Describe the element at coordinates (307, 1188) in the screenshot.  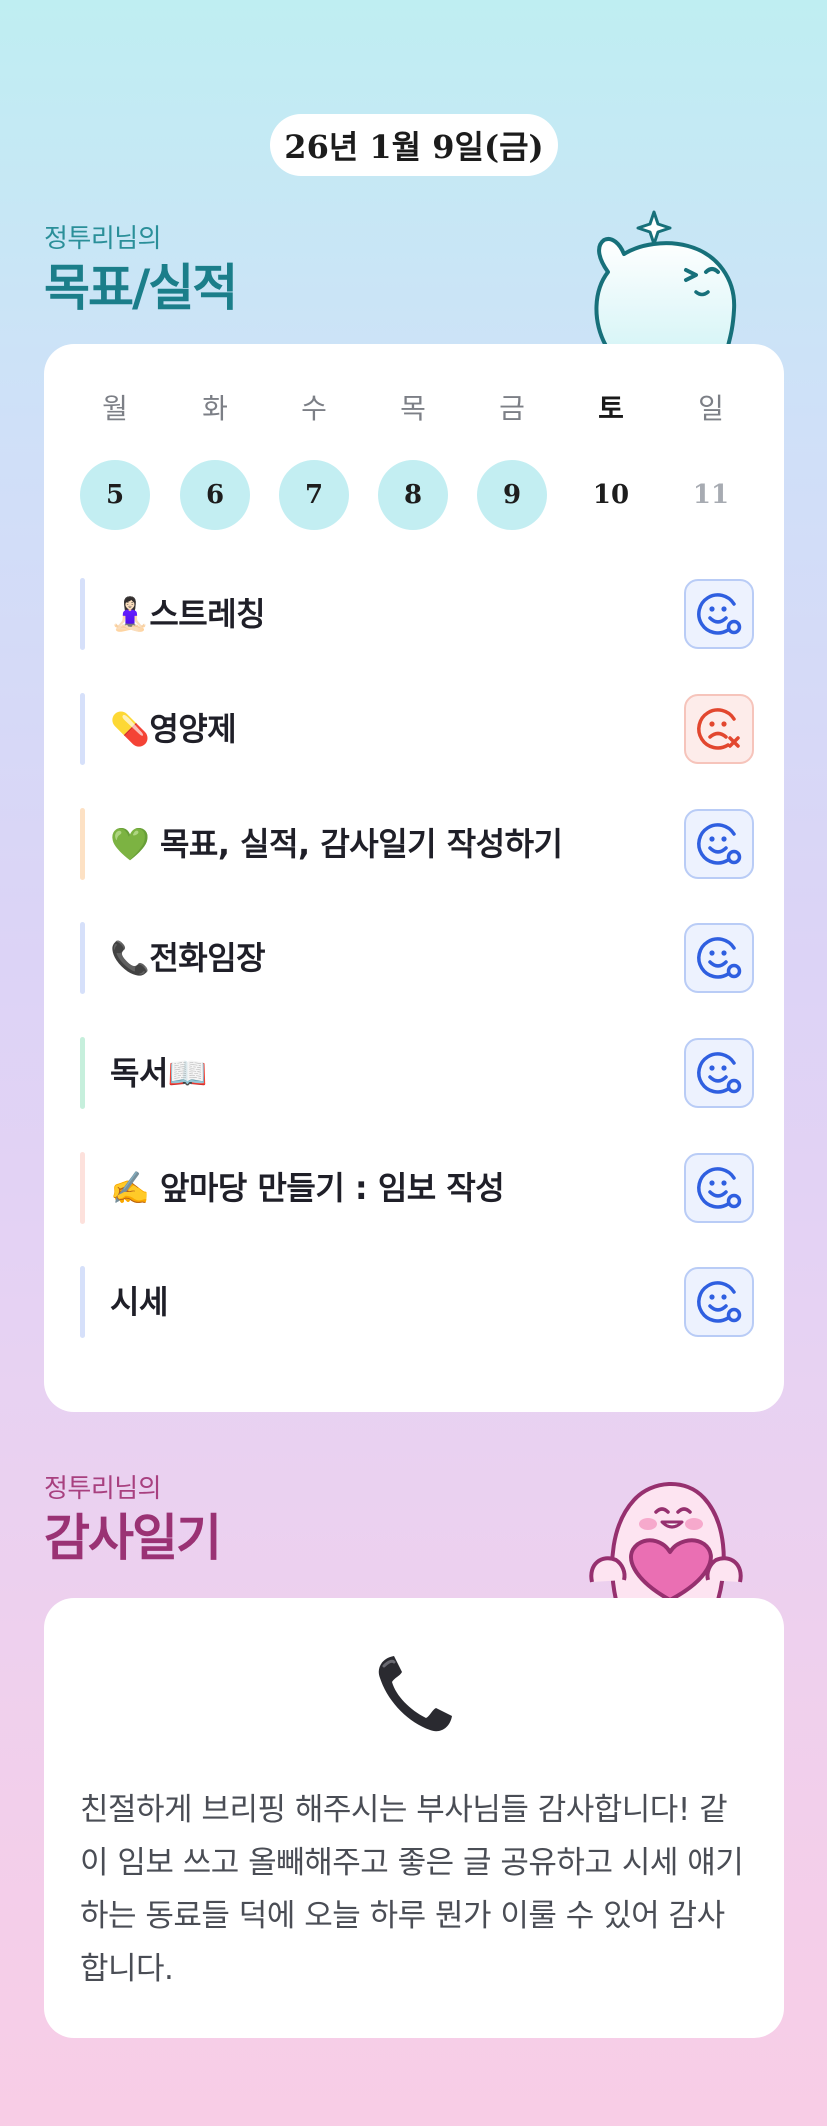
I see `goal-label: ✍️ 앞마당 만들기 : 임보 작성` at that location.